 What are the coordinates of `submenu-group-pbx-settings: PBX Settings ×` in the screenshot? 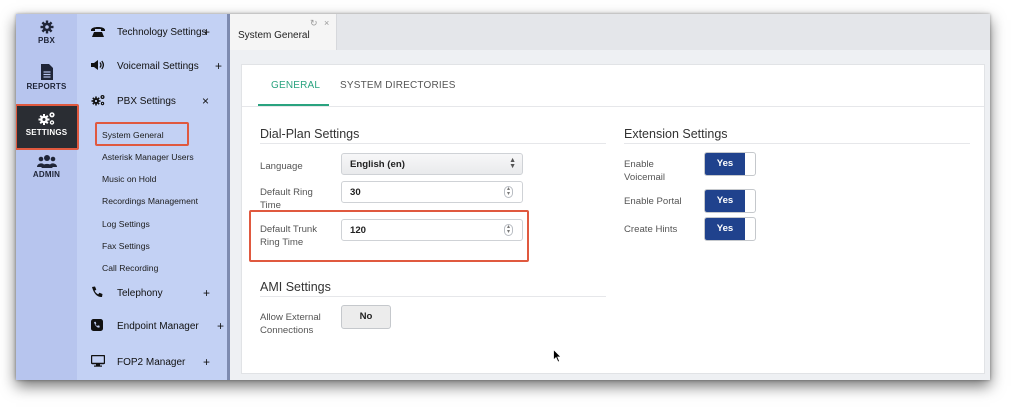 It's located at (152, 102).